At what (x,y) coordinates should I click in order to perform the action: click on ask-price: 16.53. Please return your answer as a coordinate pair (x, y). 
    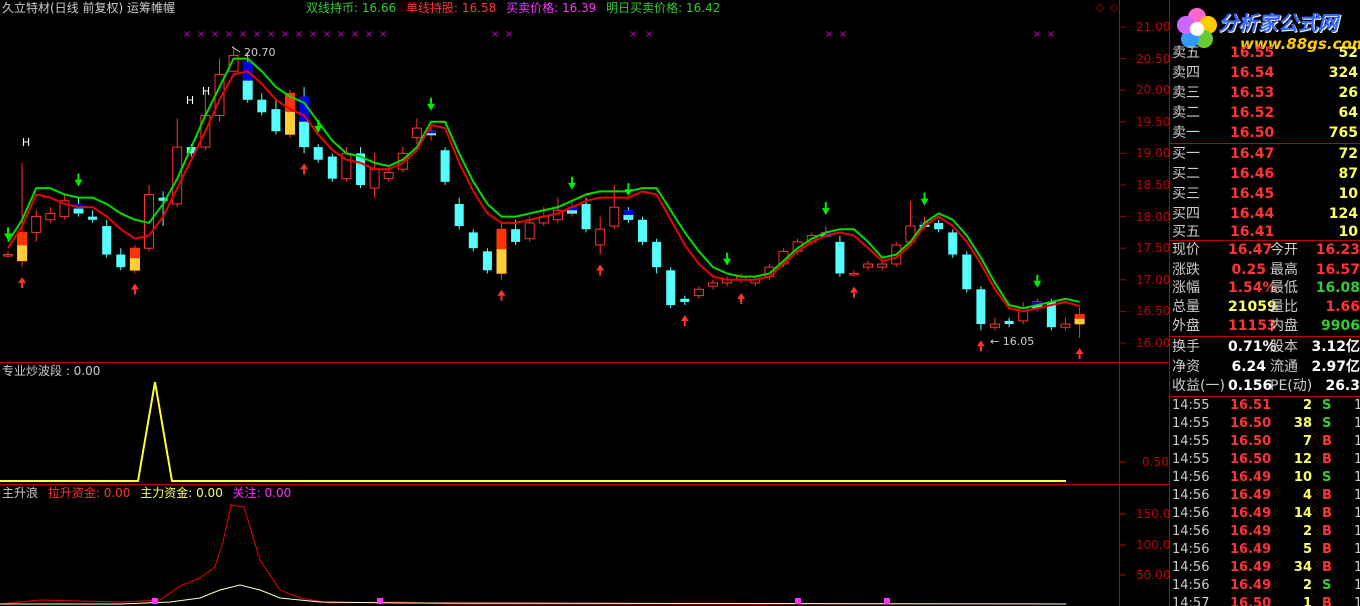
    Looking at the image, I should click on (1252, 93).